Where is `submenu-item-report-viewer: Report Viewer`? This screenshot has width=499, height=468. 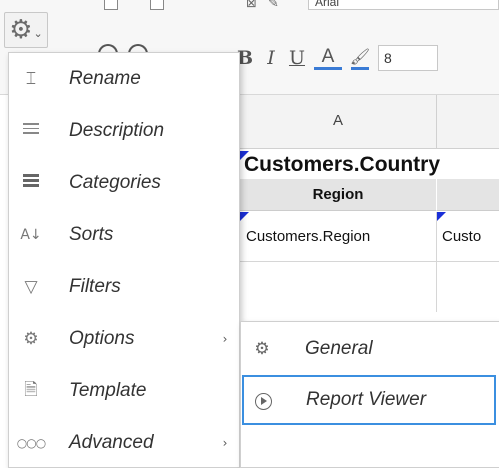
submenu-item-report-viewer: Report Viewer is located at coordinates (369, 400).